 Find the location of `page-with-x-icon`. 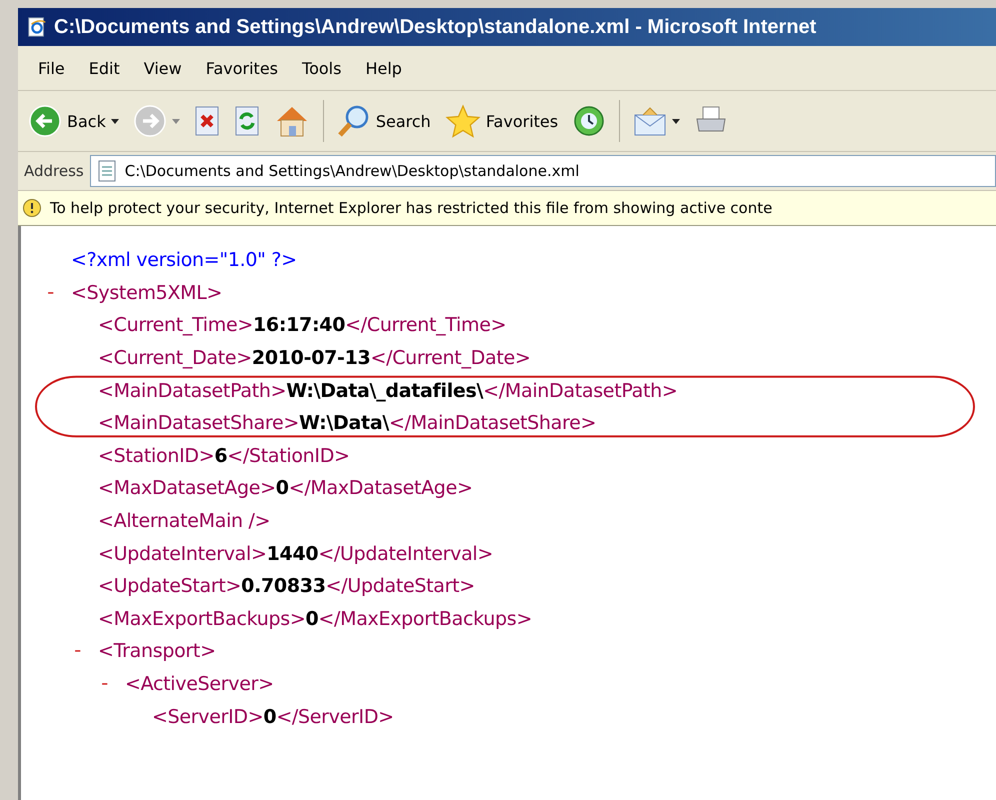

page-with-x-icon is located at coordinates (207, 121).